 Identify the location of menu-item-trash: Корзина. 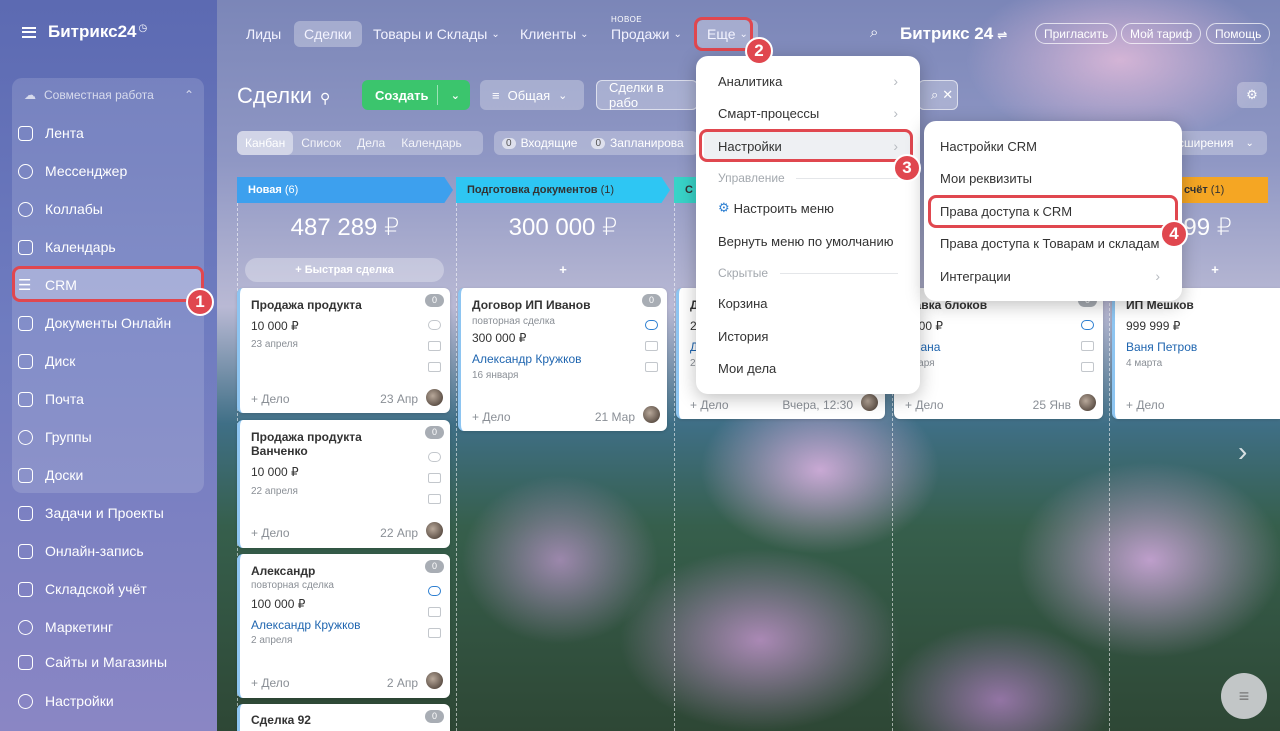
(808, 303).